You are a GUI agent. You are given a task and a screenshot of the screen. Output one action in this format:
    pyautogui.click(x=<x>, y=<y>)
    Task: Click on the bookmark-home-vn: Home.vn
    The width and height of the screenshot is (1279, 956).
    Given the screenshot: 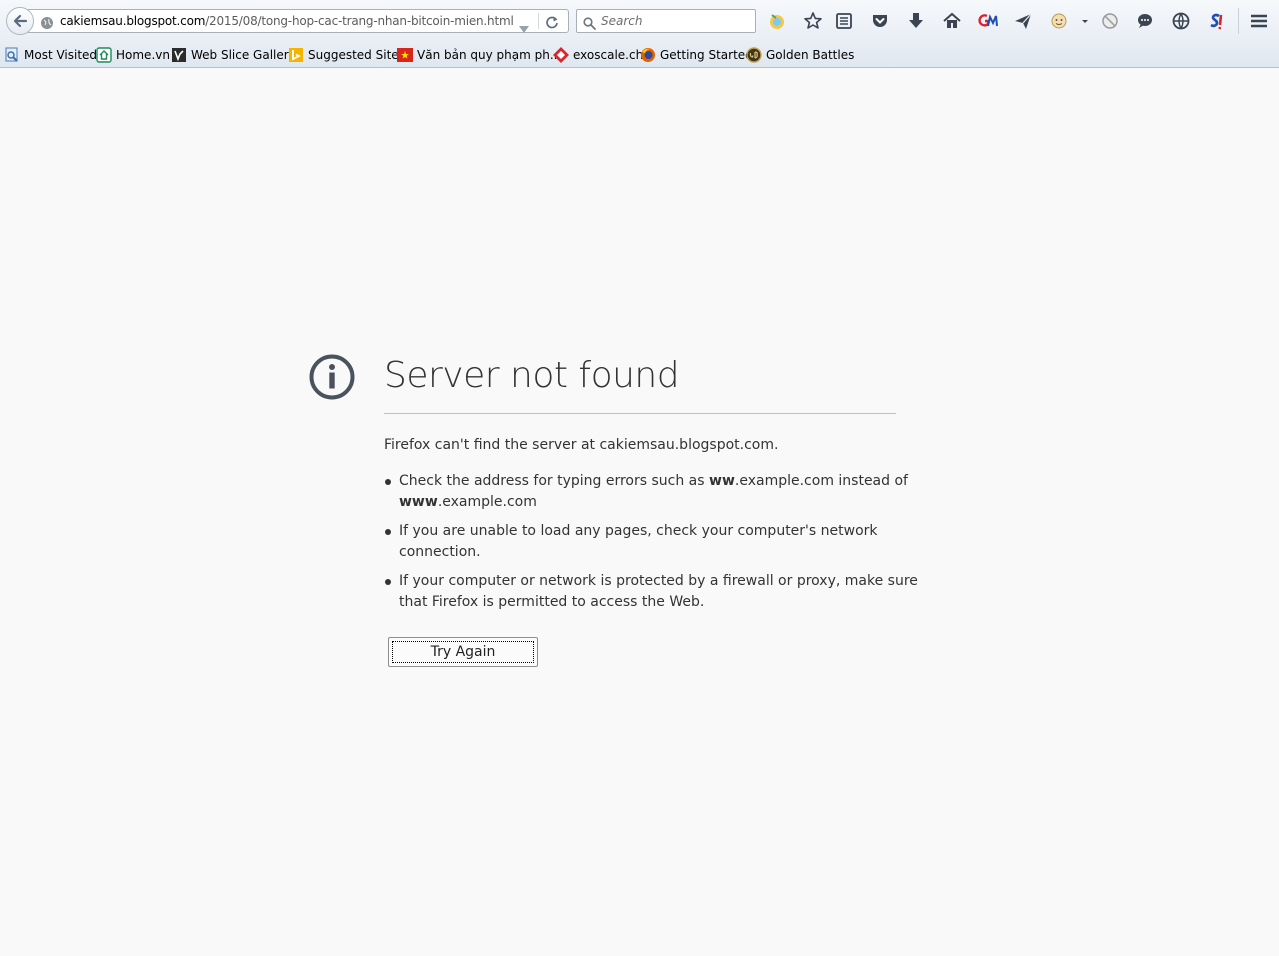 What is the action you would take?
    pyautogui.click(x=133, y=55)
    